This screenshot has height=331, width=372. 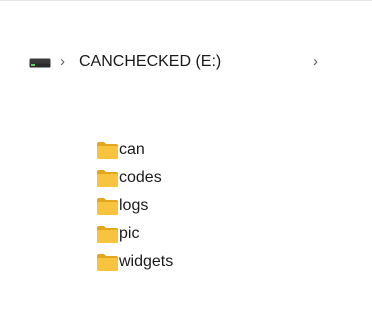 I want to click on folder-item-codes: codes, so click(x=197, y=179).